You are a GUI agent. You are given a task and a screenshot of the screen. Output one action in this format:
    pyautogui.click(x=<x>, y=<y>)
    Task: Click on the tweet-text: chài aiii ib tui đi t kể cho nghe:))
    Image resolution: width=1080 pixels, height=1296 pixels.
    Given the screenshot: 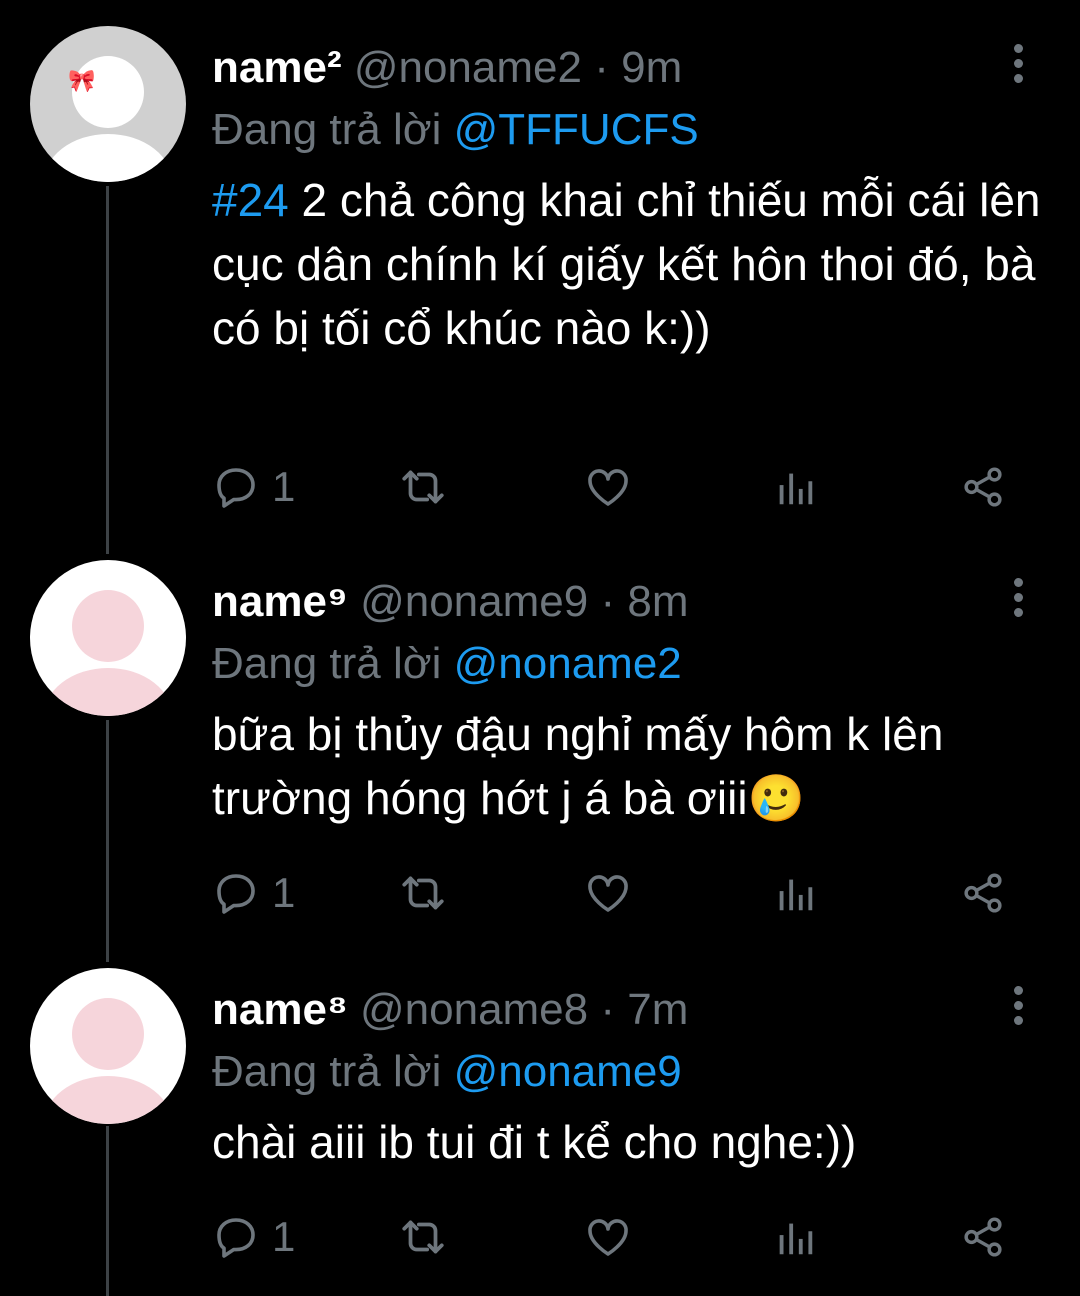 What is the action you would take?
    pyautogui.click(x=627, y=1142)
    